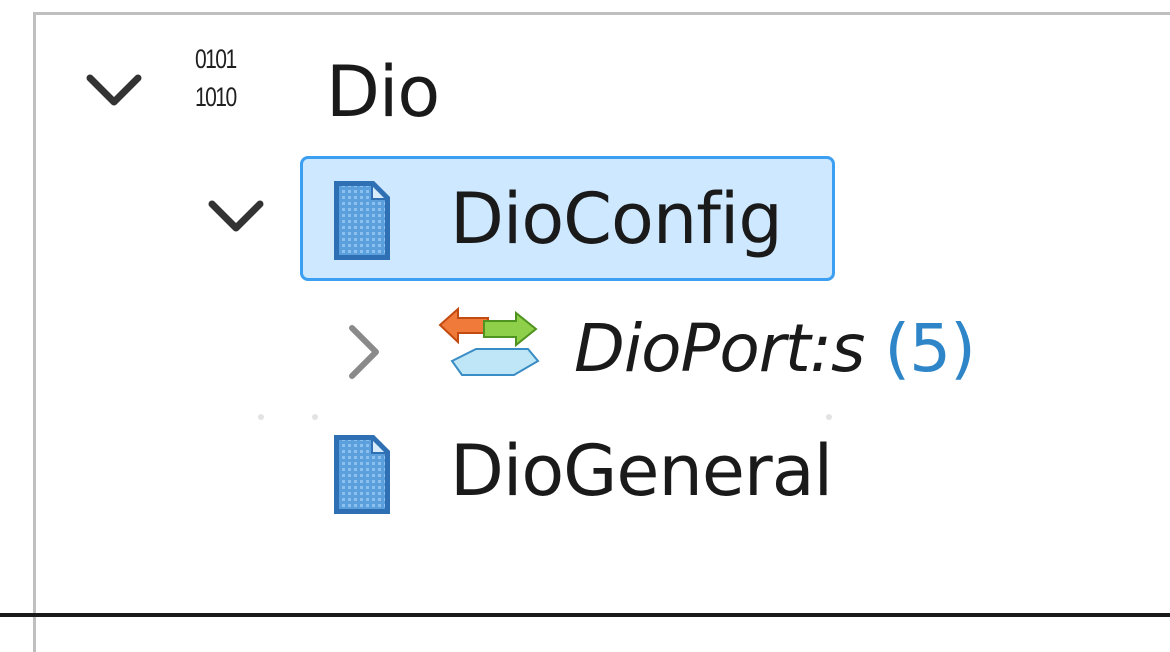 The image size is (1170, 652). Describe the element at coordinates (216, 97) in the screenshot. I see `binary-icon-line-2: 1010` at that location.